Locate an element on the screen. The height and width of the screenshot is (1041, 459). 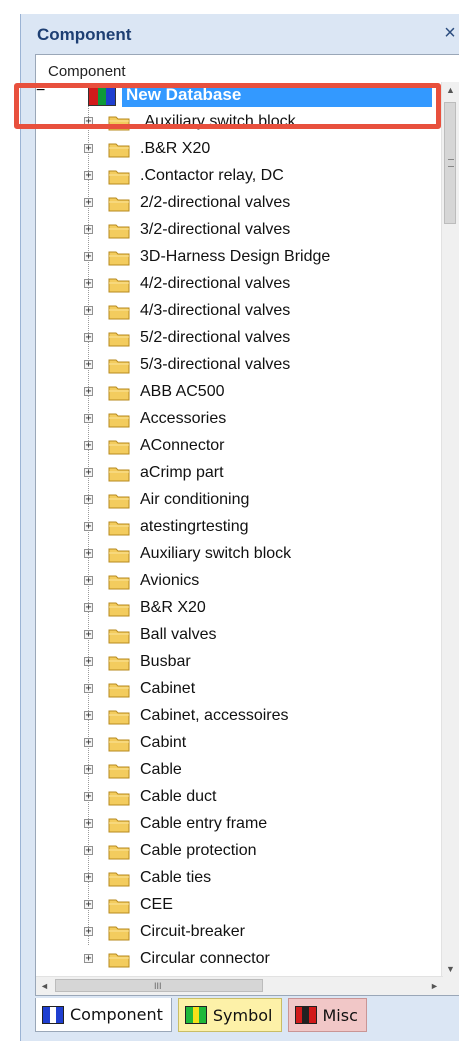
tree-item: +2/2-directional valves is located at coordinates (234, 203).